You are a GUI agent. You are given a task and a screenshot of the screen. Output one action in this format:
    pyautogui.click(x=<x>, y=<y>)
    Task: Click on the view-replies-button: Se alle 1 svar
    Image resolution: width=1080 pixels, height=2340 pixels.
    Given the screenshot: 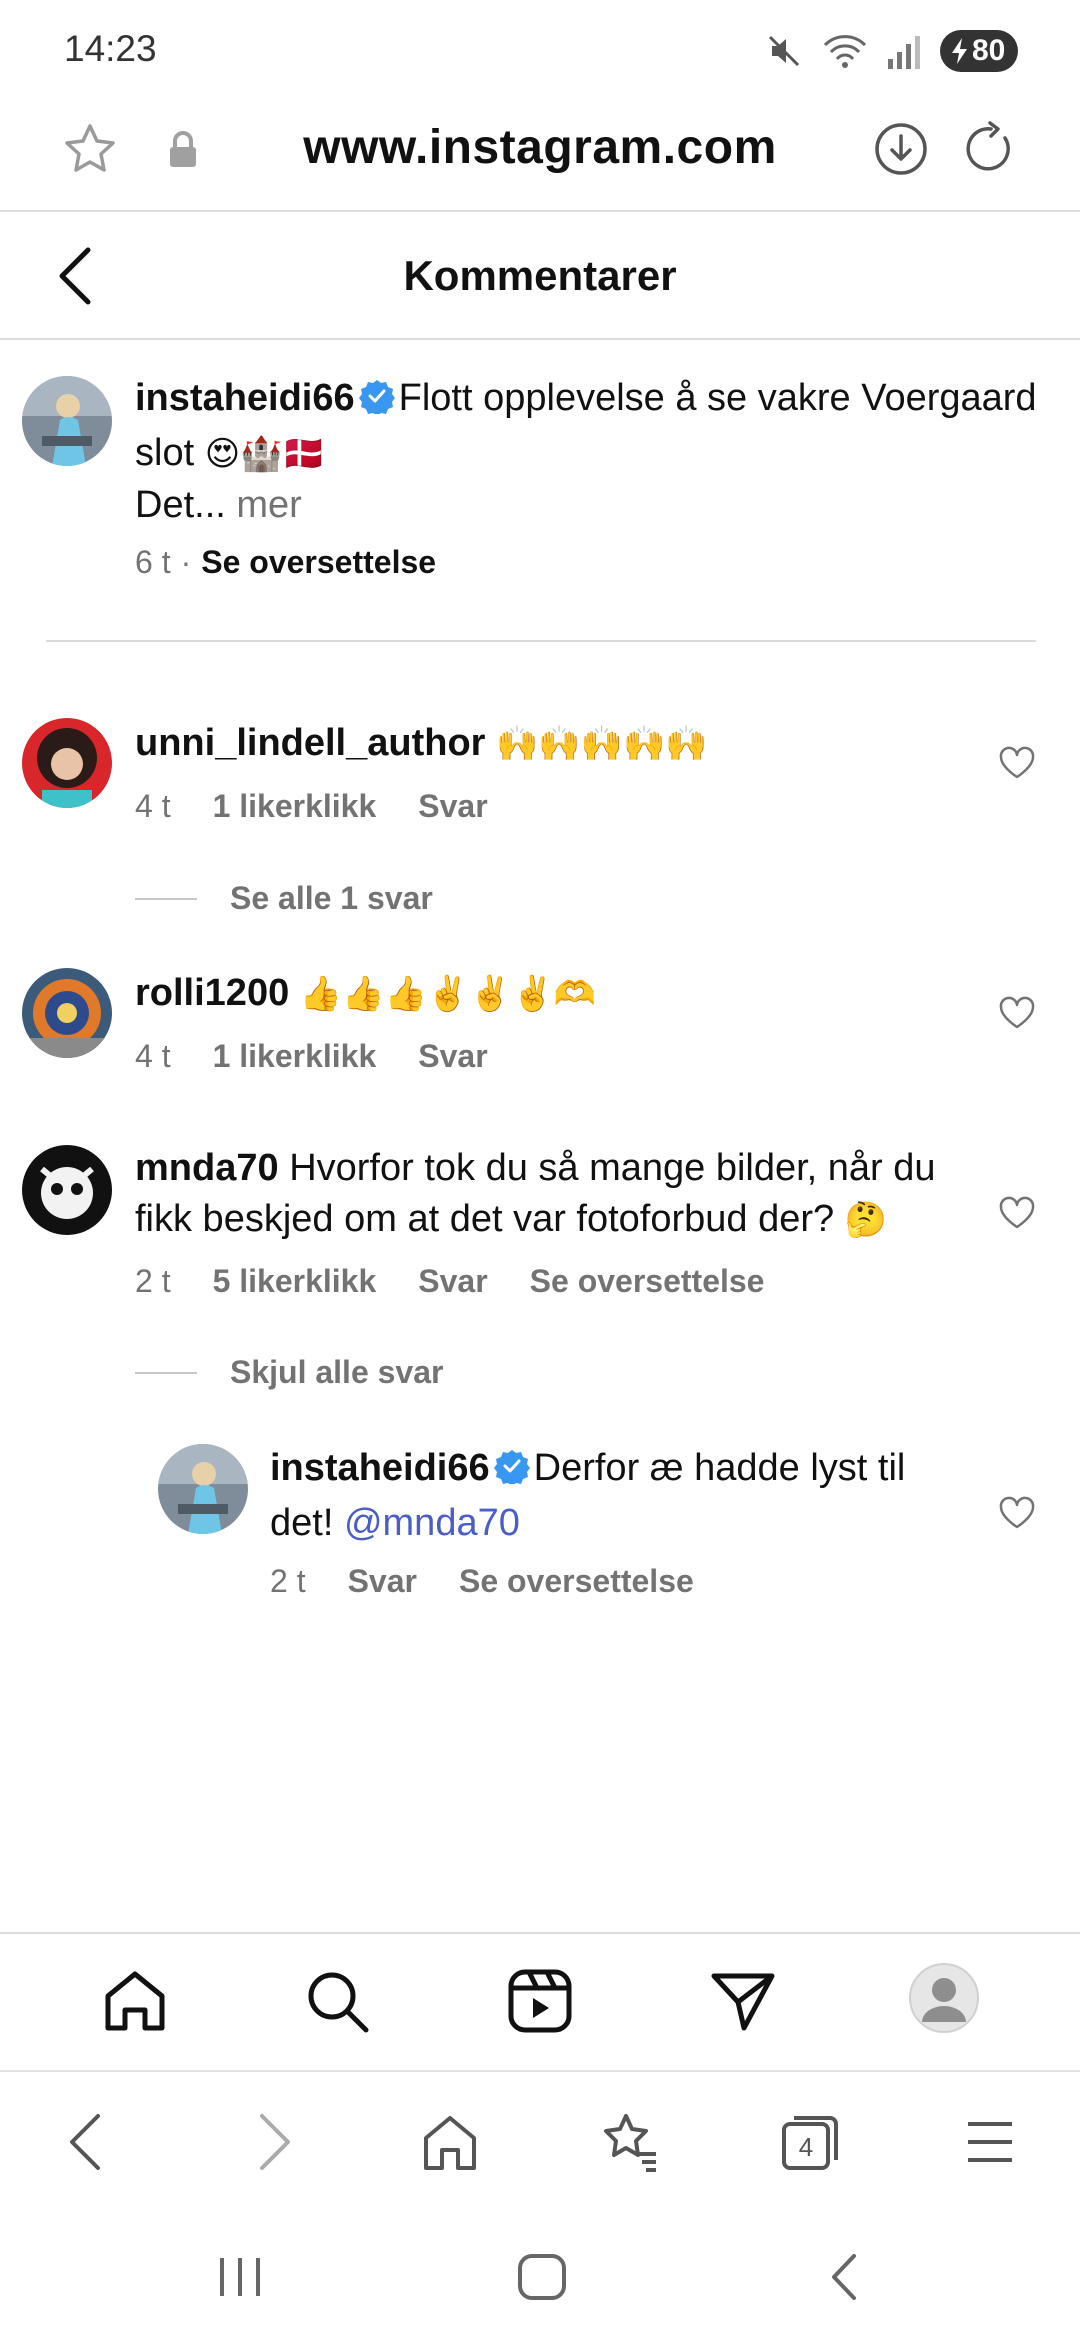 What is the action you would take?
    pyautogui.click(x=331, y=898)
    